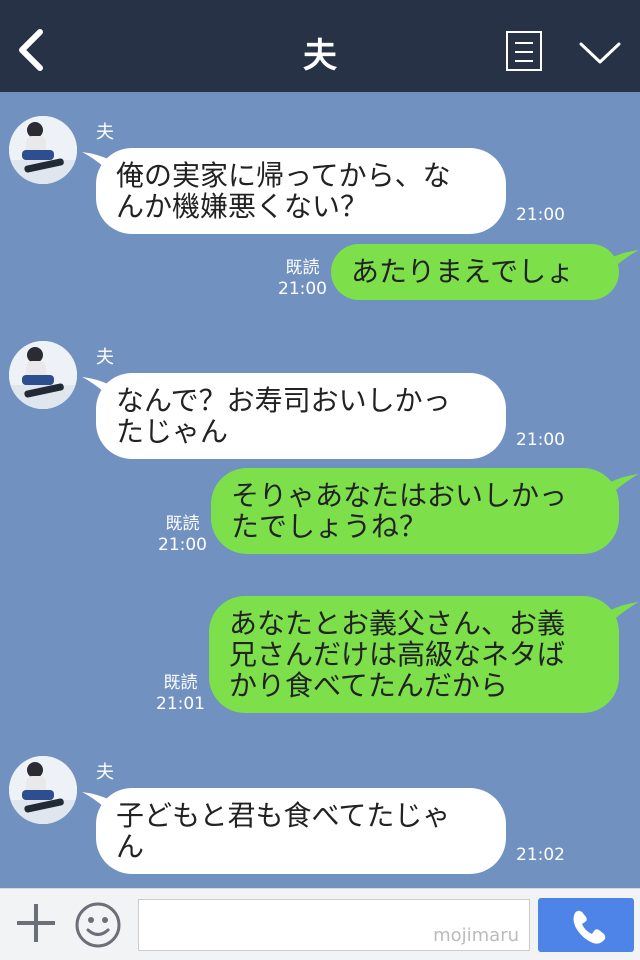 The image size is (640, 960). What do you see at coordinates (399, 495) in the screenshot?
I see `message-line: そりゃあなたはおいしかっ` at bounding box center [399, 495].